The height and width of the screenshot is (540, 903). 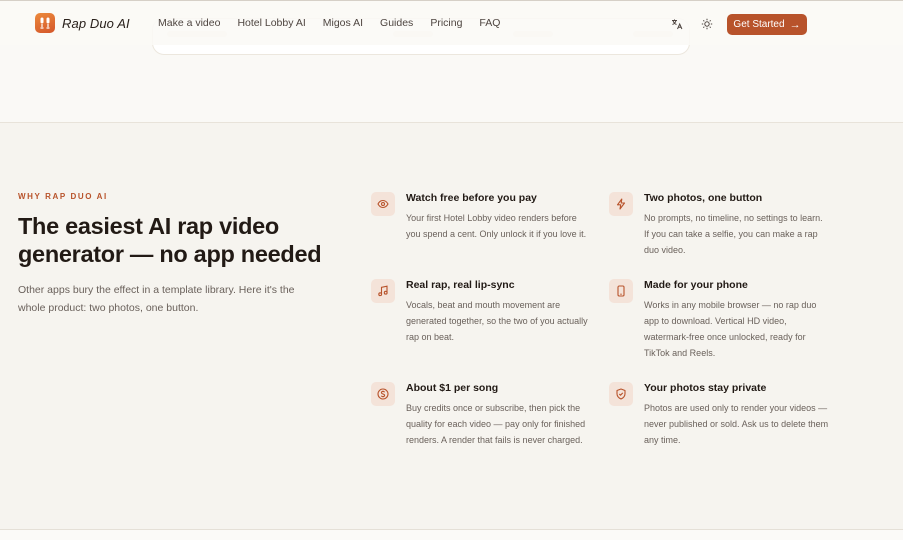 I want to click on translate-icon, so click(x=677, y=23).